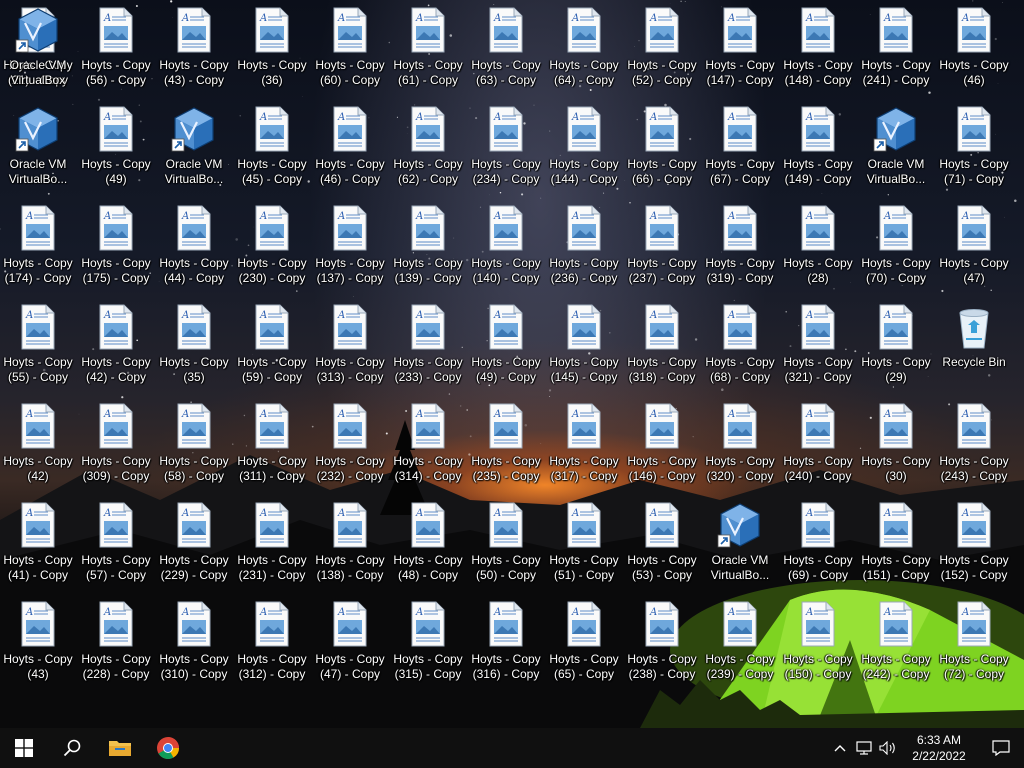 The height and width of the screenshot is (768, 1024). What do you see at coordinates (168, 748) in the screenshot?
I see `chrome-button` at bounding box center [168, 748].